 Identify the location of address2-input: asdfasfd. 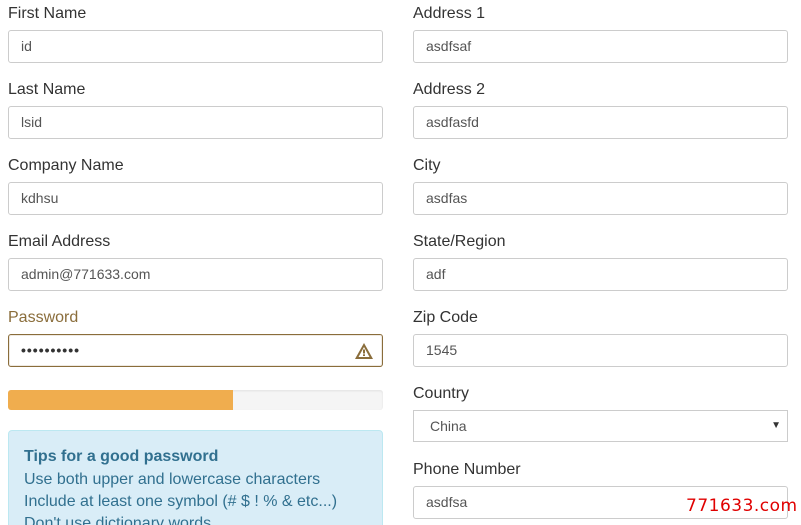
(600, 122).